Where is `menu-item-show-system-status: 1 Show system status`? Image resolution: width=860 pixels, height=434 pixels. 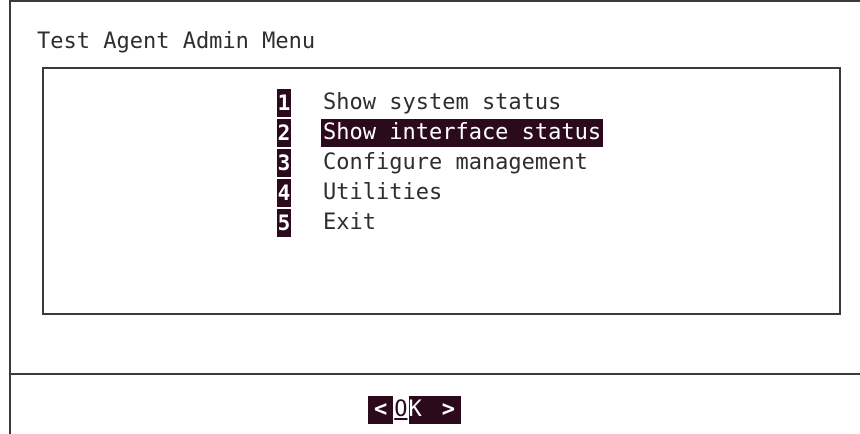
menu-item-show-system-status: 1 Show system status is located at coordinates (420, 103).